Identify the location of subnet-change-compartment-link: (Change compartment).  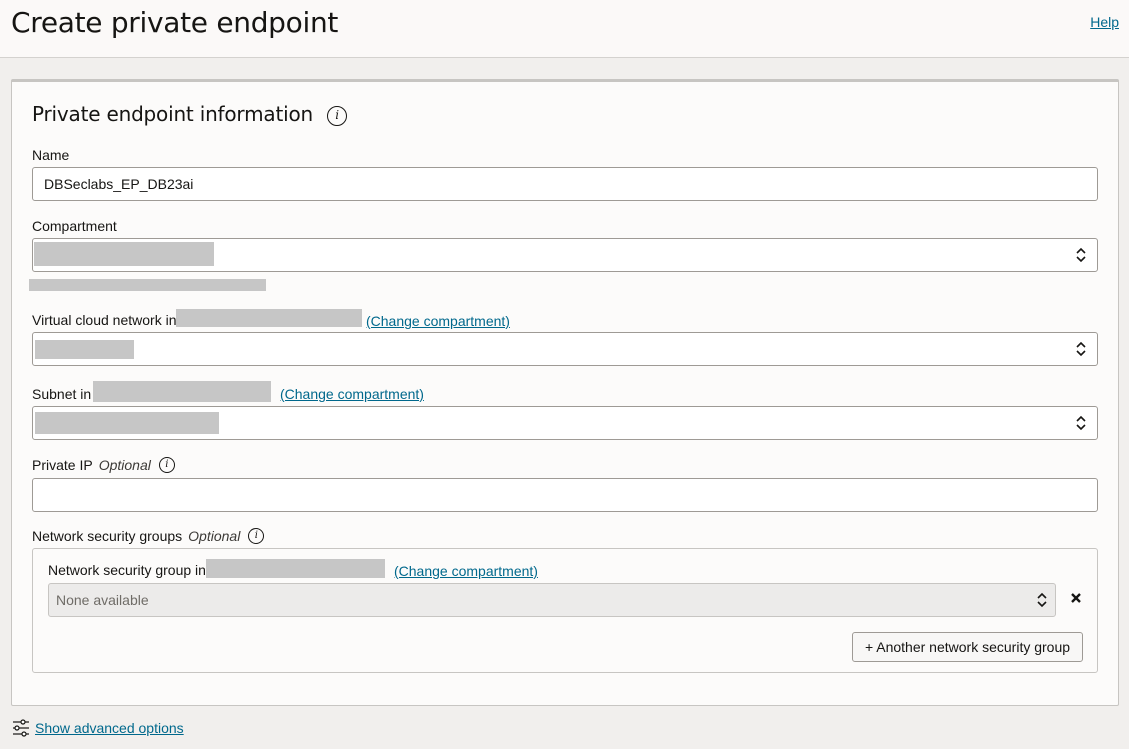
(352, 394).